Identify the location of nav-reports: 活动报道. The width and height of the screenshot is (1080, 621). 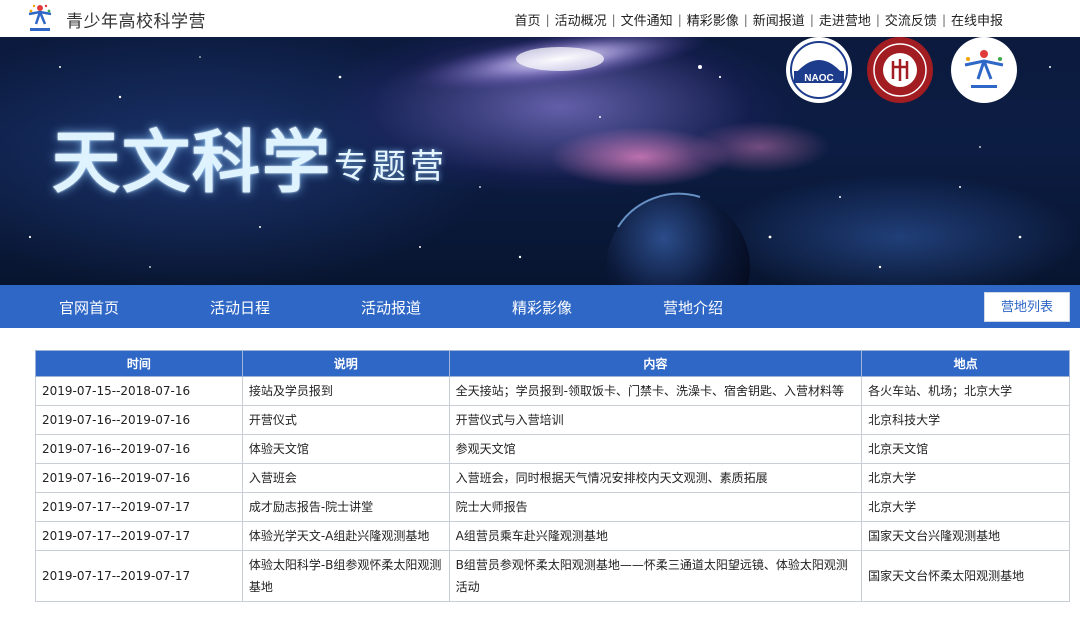
(391, 307).